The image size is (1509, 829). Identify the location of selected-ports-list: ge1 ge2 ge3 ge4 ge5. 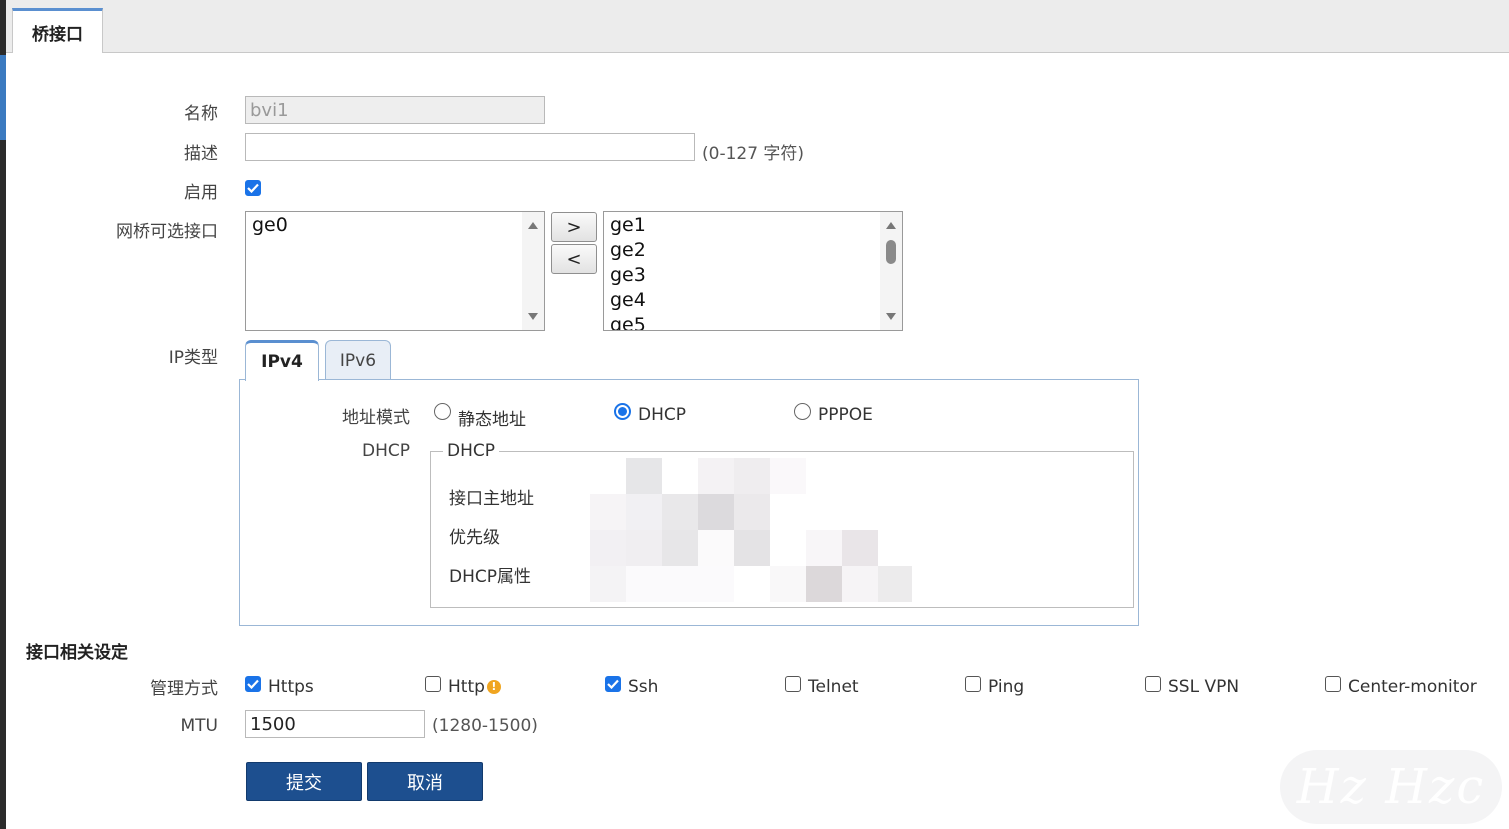
(753, 271).